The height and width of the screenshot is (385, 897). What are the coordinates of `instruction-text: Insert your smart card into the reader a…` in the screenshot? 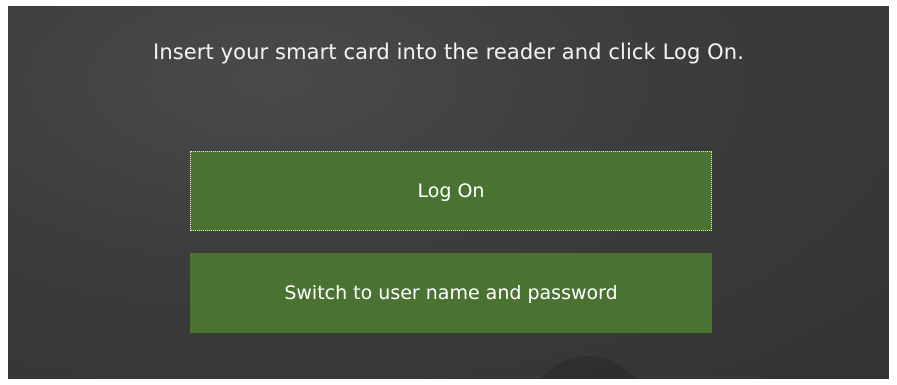 It's located at (448, 52).